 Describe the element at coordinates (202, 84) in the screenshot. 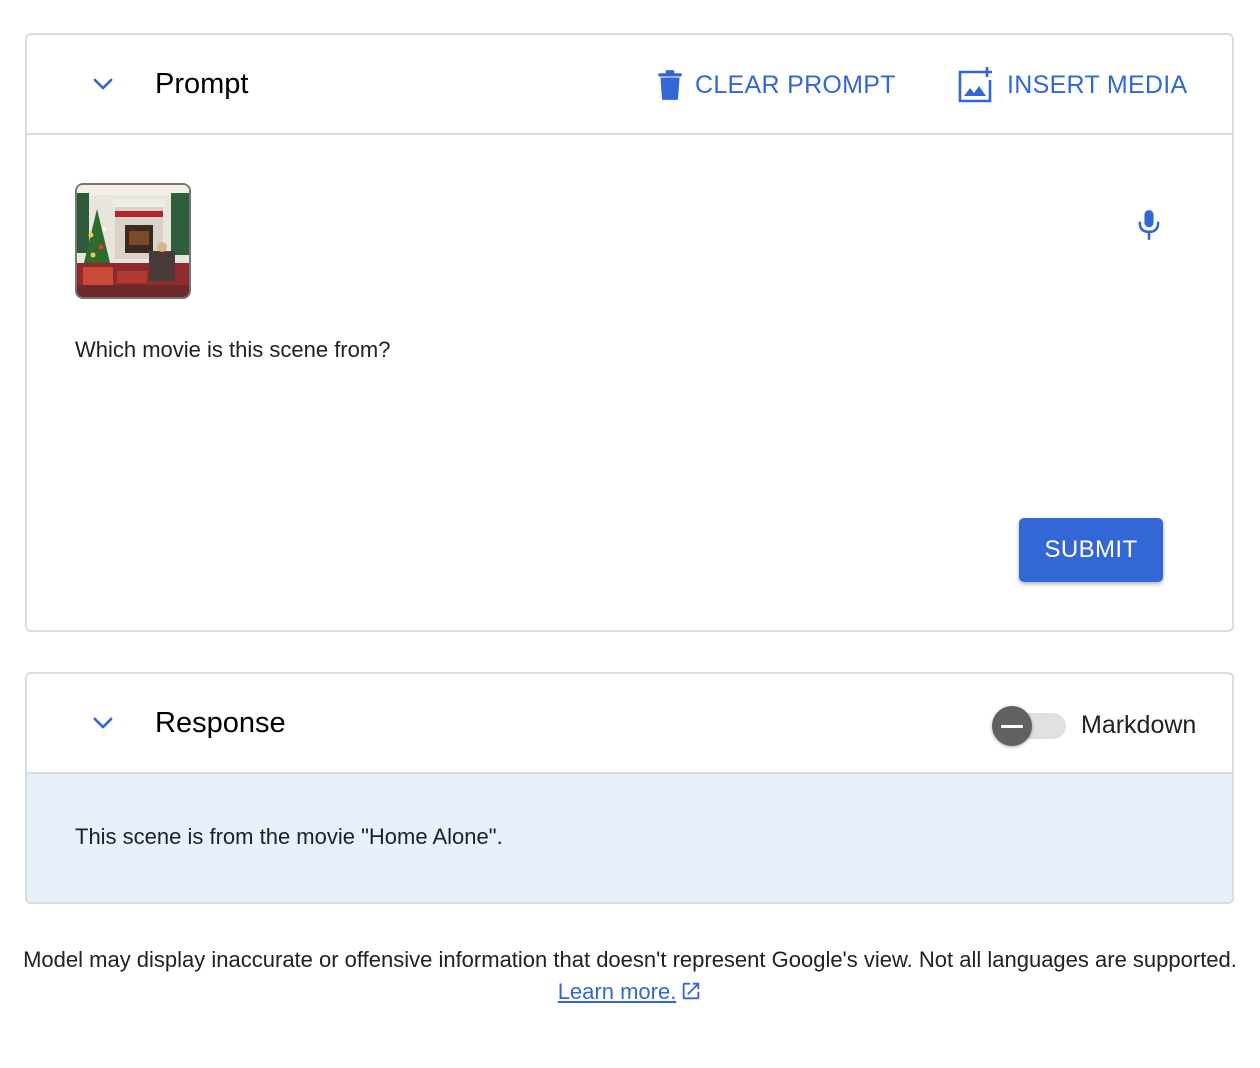

I see `prompt-title: Prompt` at that location.